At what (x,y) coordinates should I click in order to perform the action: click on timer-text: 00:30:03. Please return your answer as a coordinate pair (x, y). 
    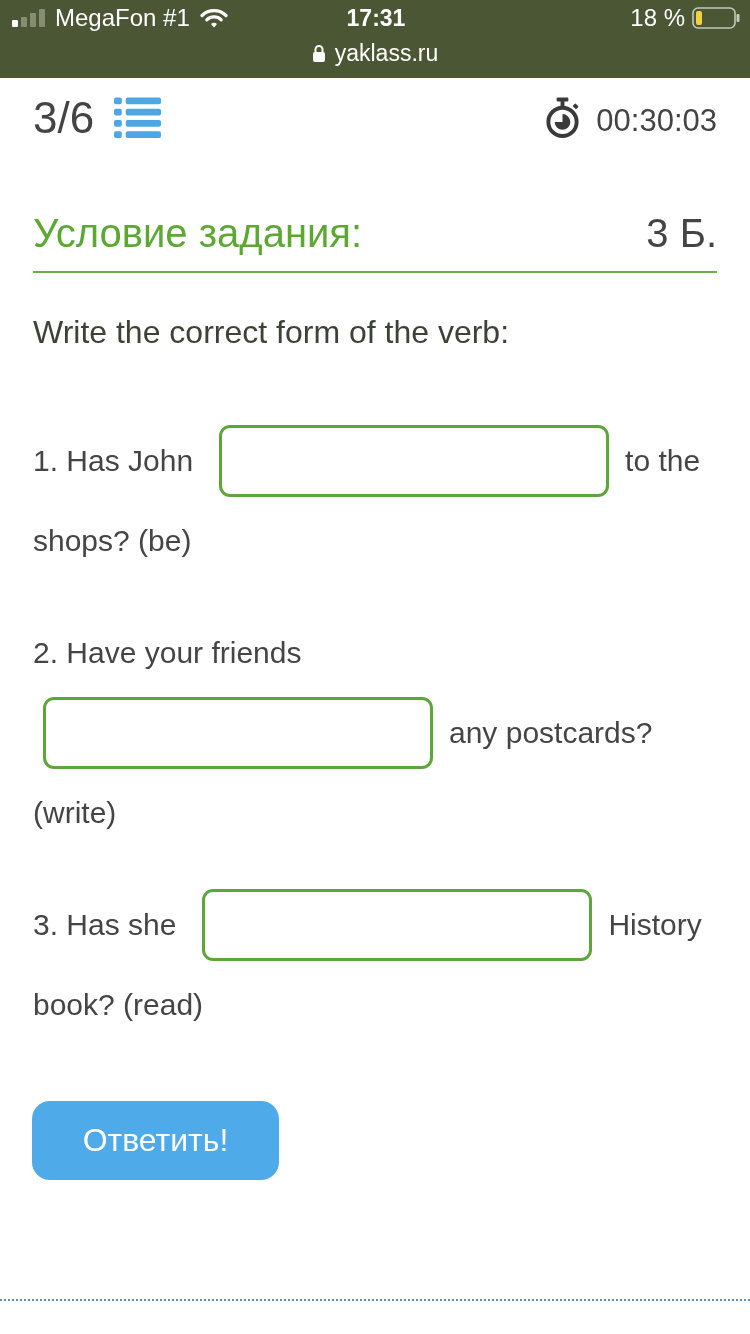
    Looking at the image, I should click on (656, 121).